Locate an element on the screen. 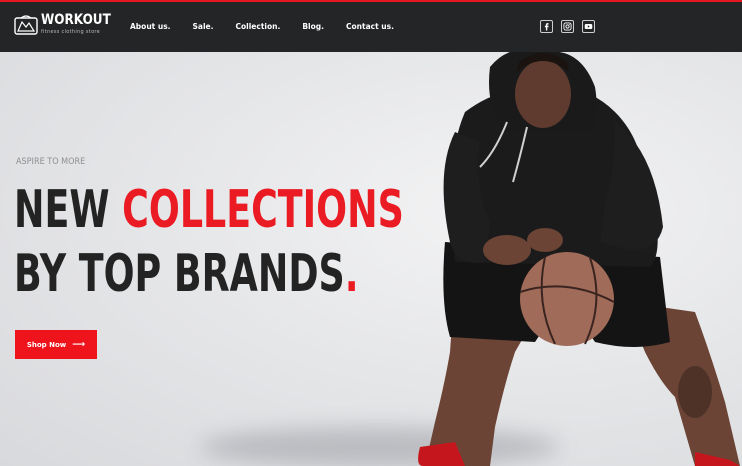  nav-contact: Contact us. is located at coordinates (370, 26).